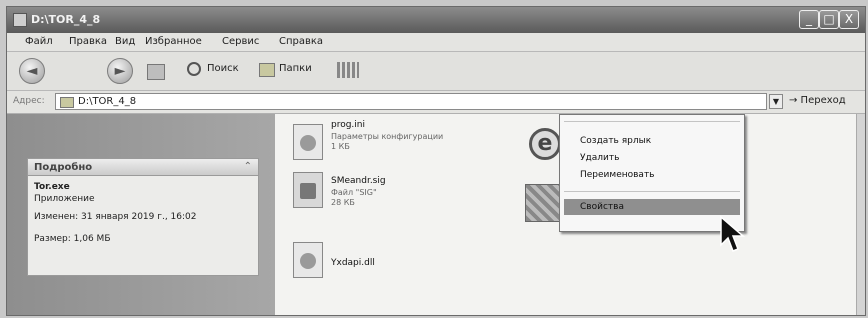  Describe the element at coordinates (809, 19) in the screenshot. I see `minimize-button: _` at that location.